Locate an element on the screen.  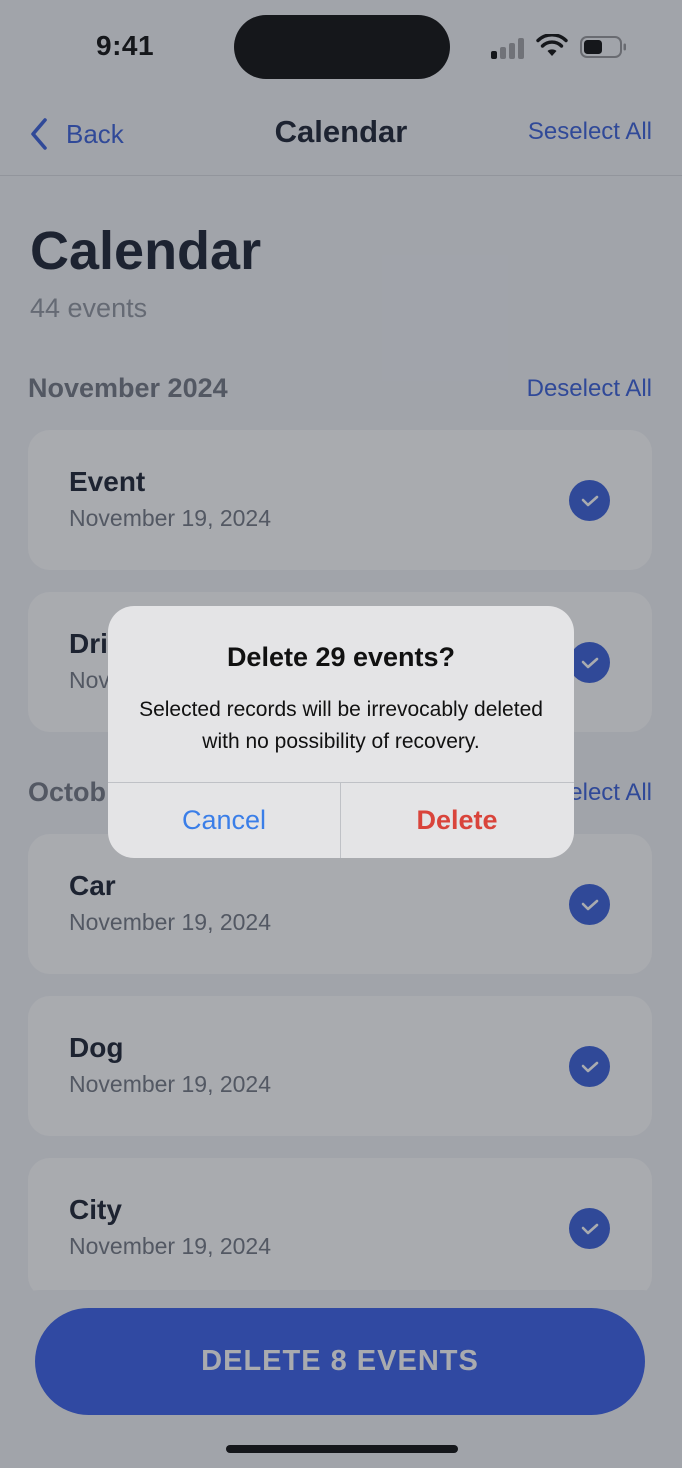
alert-cancel-button: Cancel is located at coordinates (224, 820).